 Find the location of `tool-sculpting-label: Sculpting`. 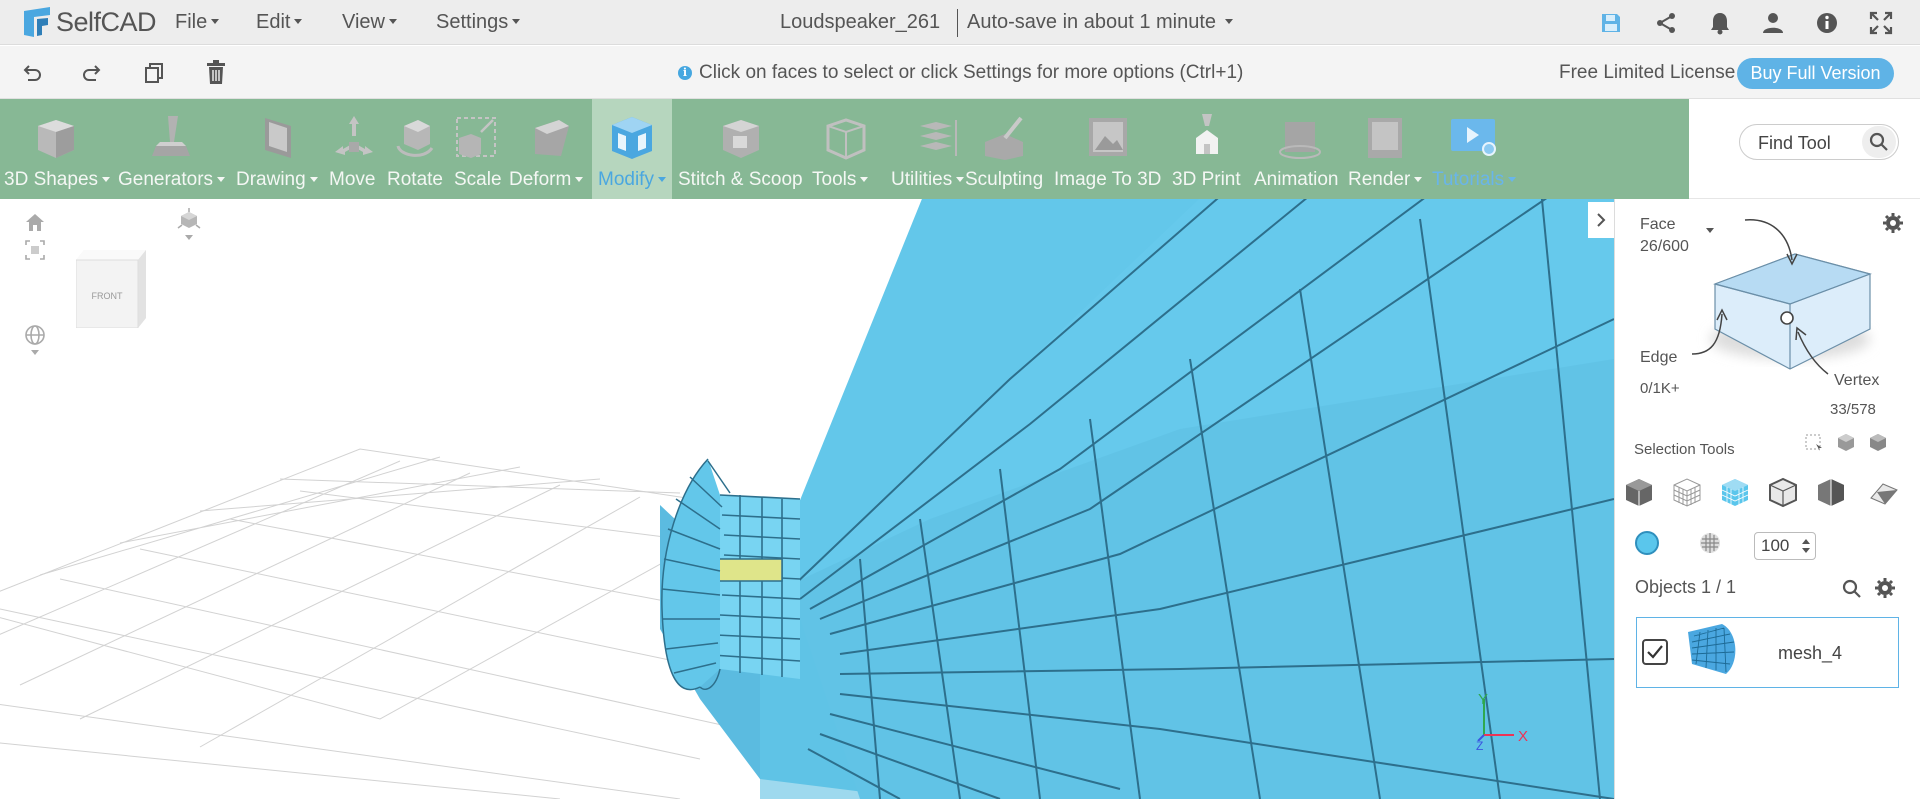

tool-sculpting-label: Sculpting is located at coordinates (1004, 179).